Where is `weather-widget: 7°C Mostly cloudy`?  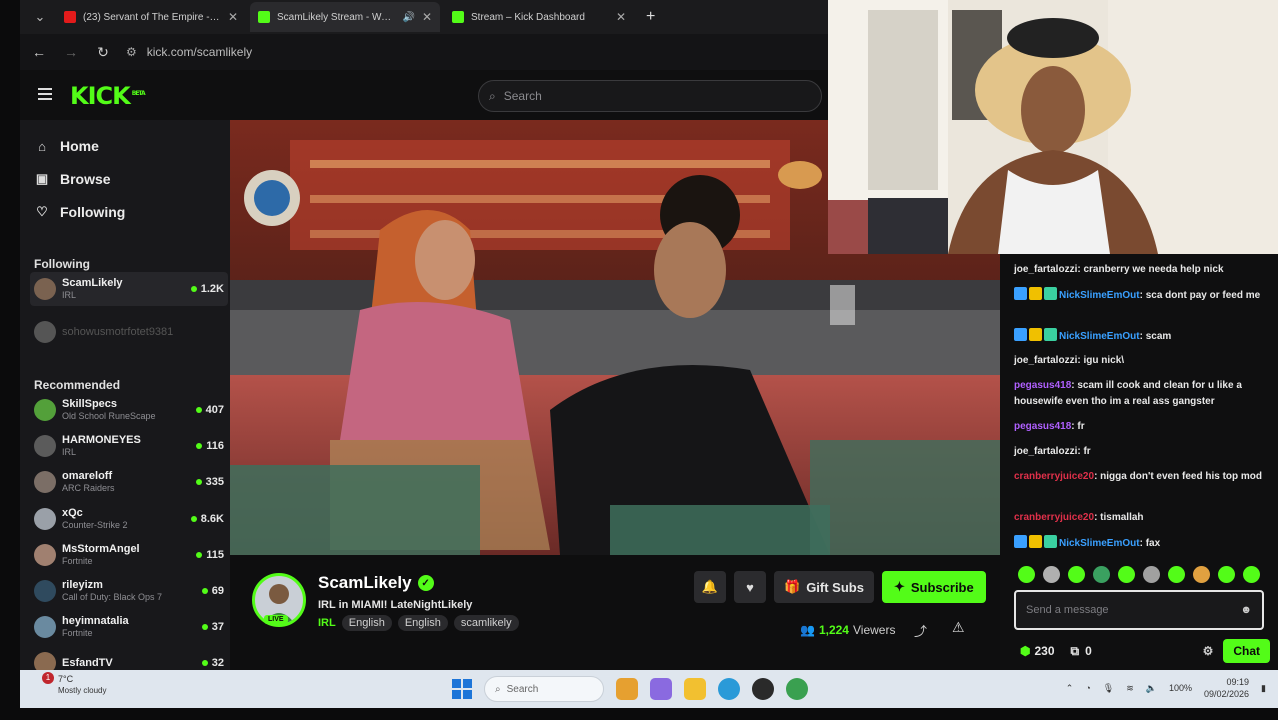 weather-widget: 7°C Mostly cloudy is located at coordinates (96, 685).